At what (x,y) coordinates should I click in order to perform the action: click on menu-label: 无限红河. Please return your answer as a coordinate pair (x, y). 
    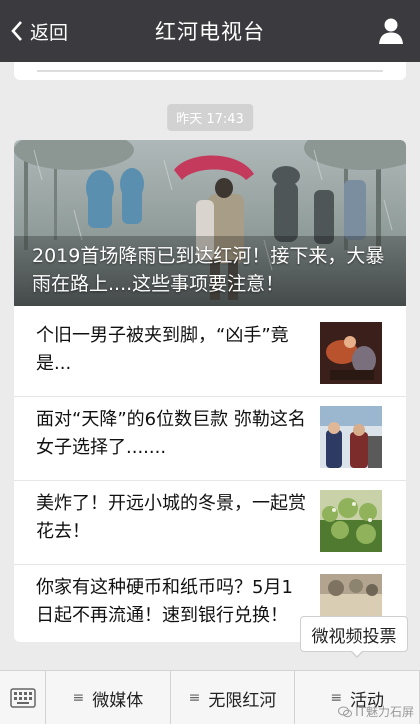
    Looking at the image, I should click on (242, 700).